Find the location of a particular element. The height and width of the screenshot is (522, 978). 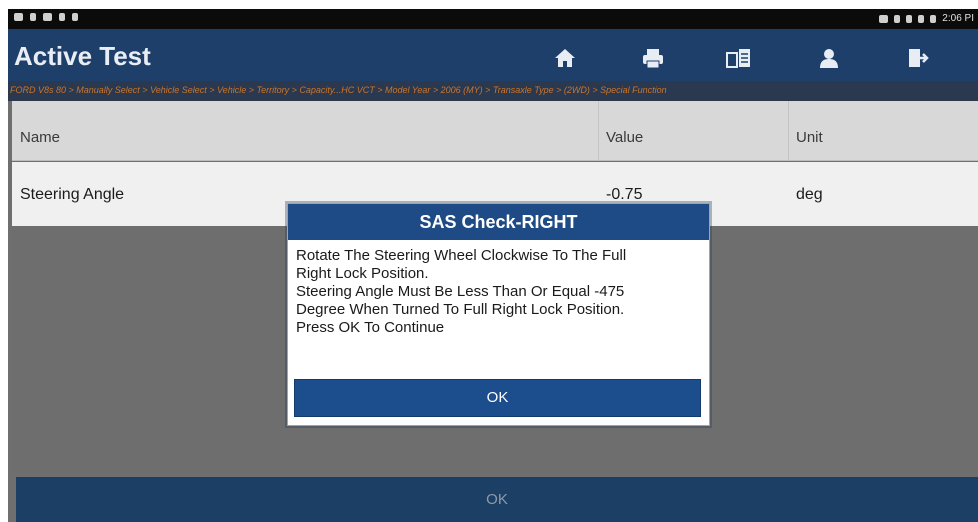

notification-icon is located at coordinates (18, 17).